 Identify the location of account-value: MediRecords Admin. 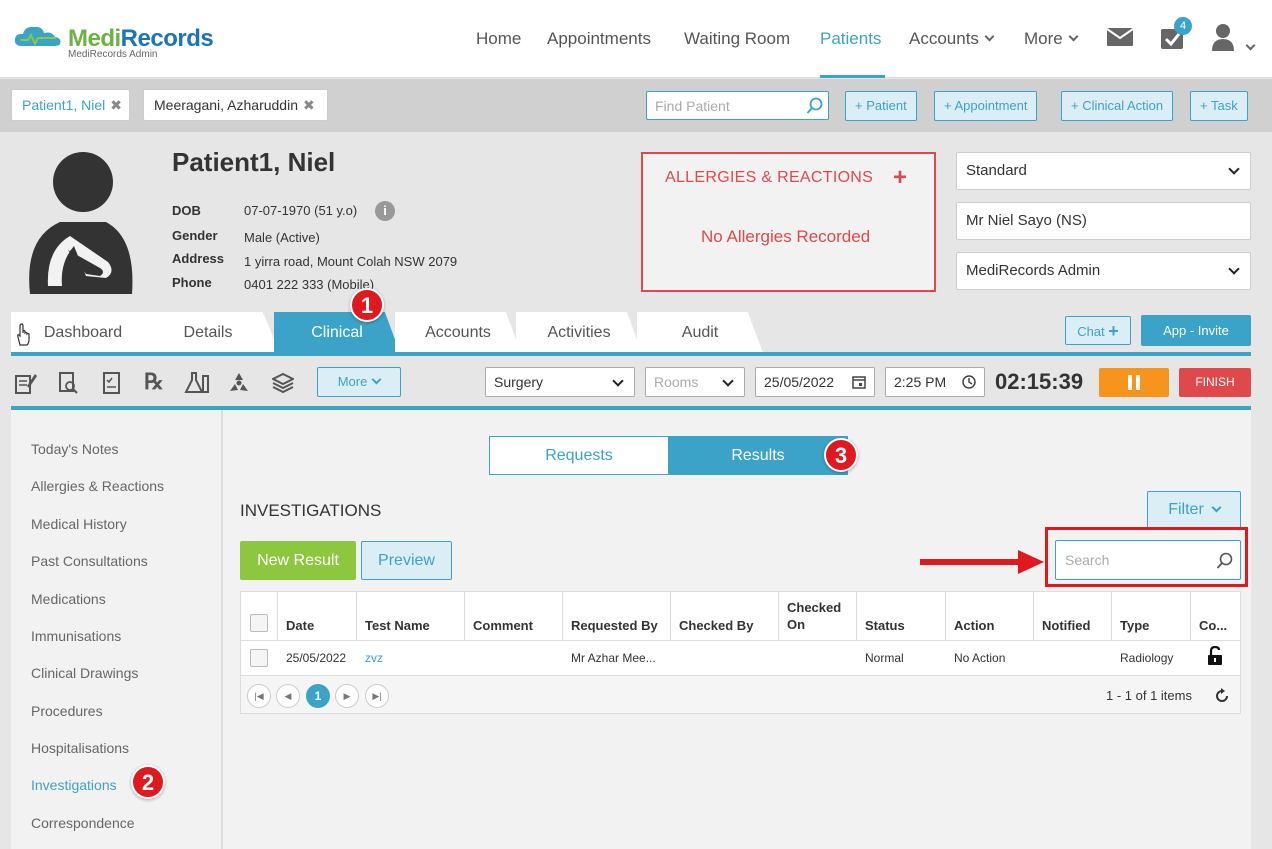
(1033, 270).